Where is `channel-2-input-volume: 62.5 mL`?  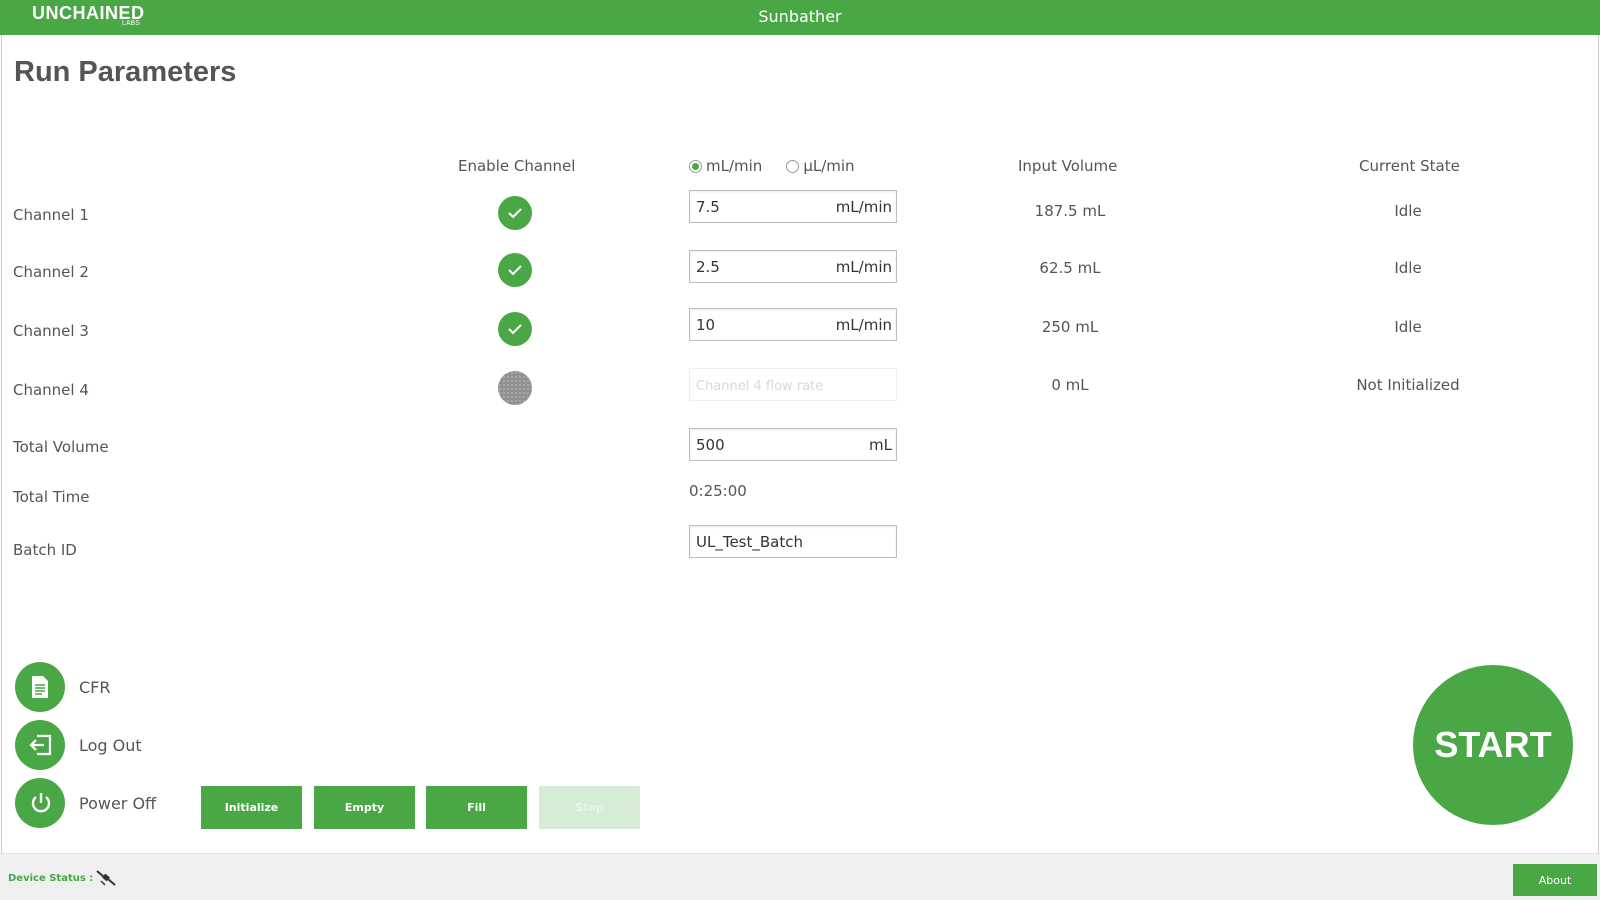
channel-2-input-volume: 62.5 mL is located at coordinates (1070, 268).